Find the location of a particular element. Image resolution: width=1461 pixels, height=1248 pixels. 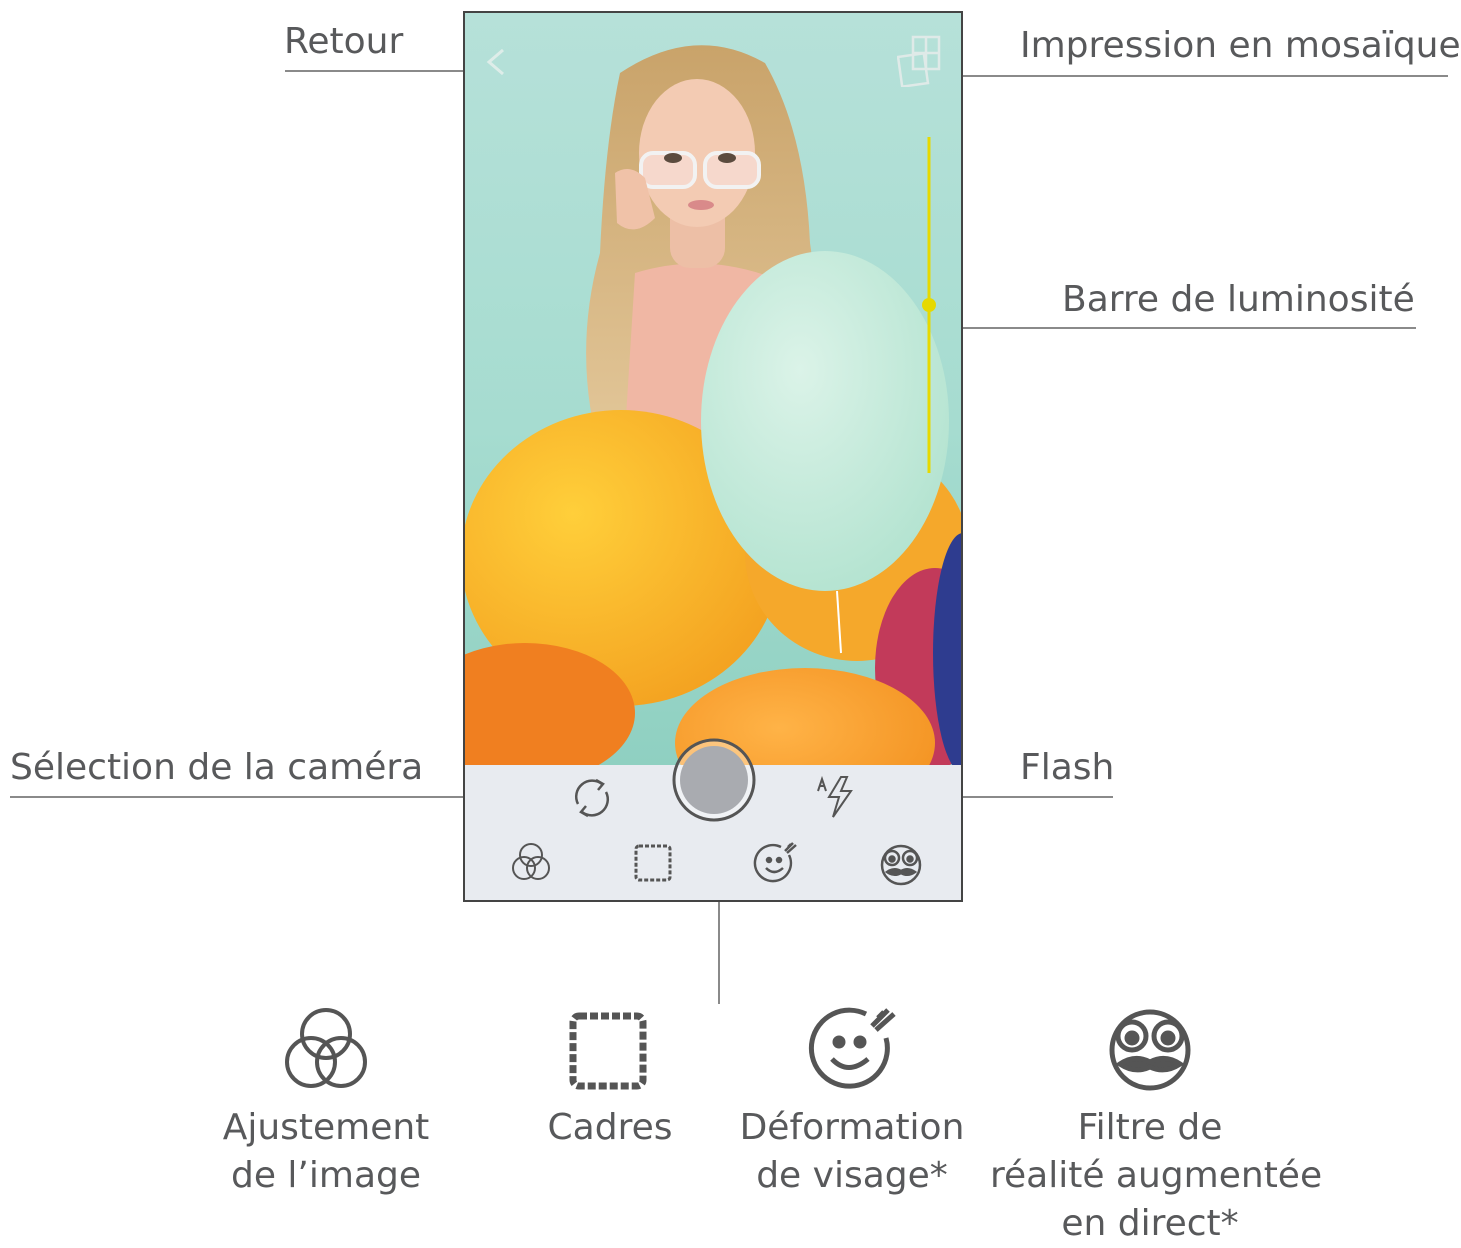

legend-image-adjust-line1: Ajustement is located at coordinates (326, 1127).